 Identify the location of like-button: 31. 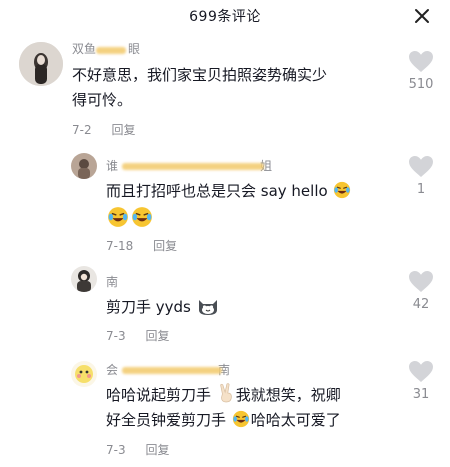
(421, 381).